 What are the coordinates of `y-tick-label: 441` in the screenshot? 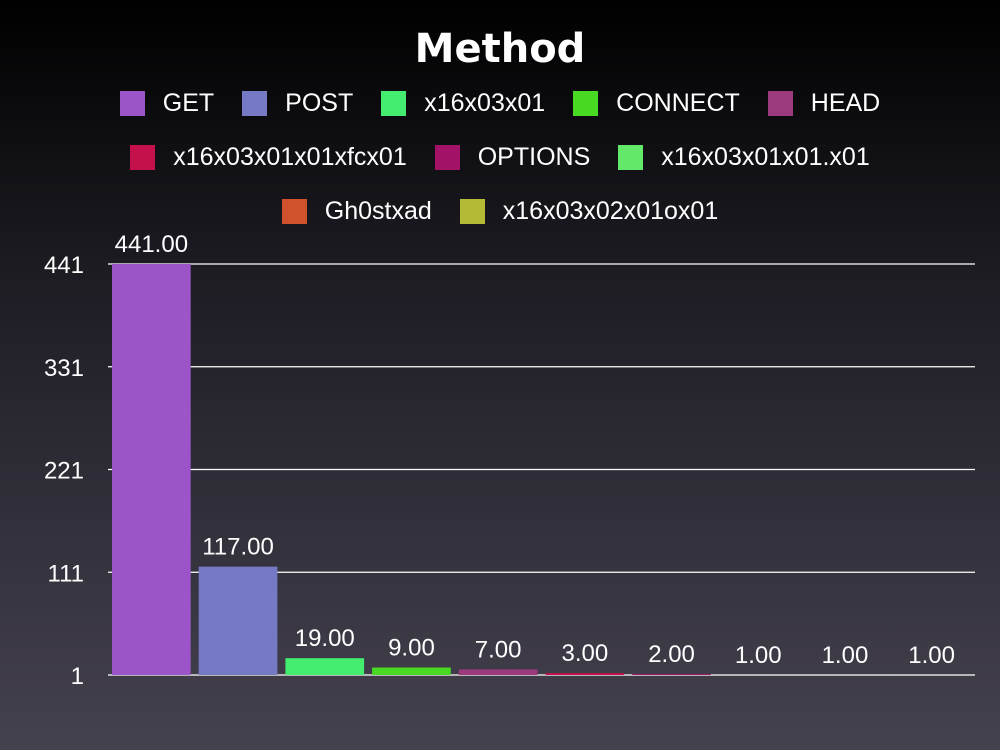 It's located at (64, 265).